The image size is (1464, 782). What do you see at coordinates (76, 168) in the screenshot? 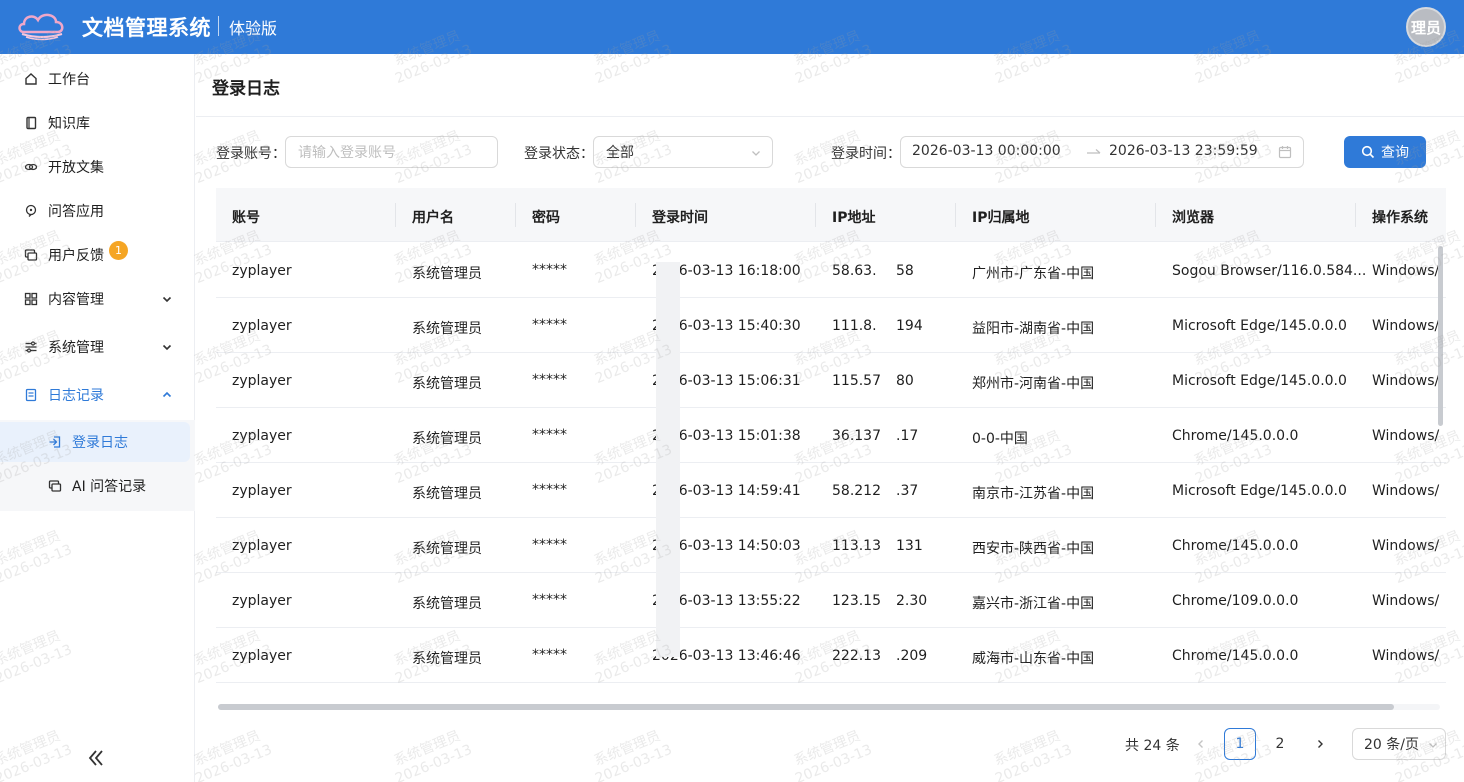
I see `sidebar-item-label: 开放文集` at bounding box center [76, 168].